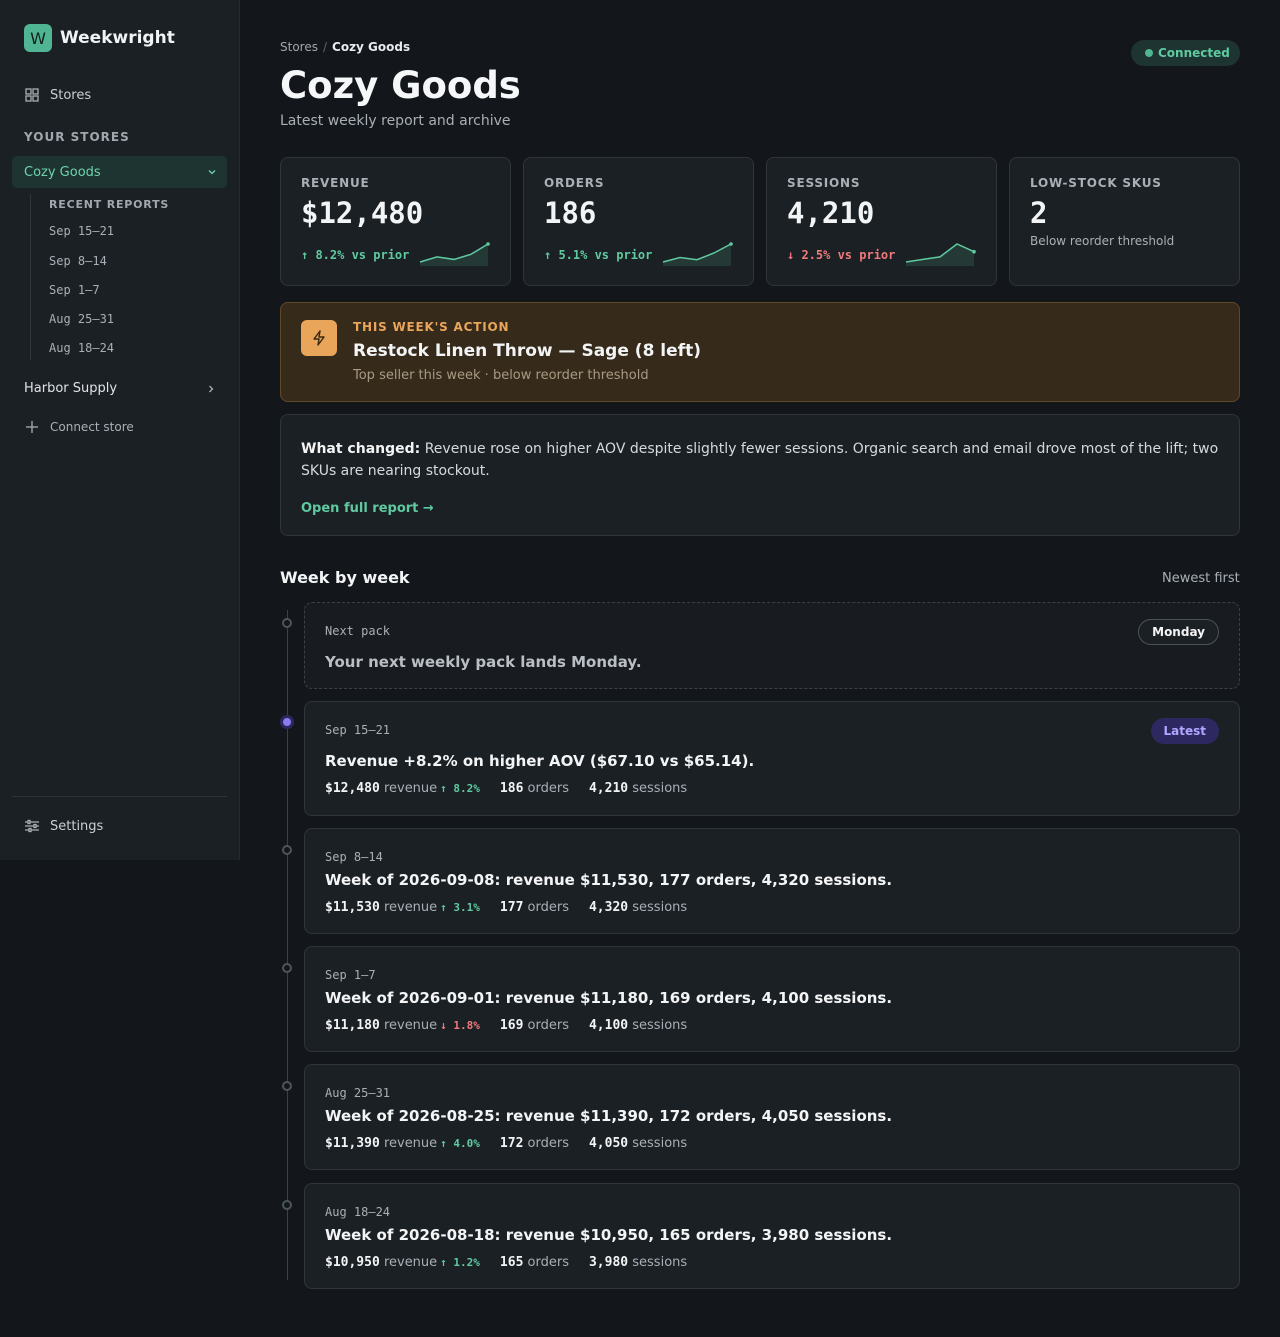  Describe the element at coordinates (358, 631) in the screenshot. I see `next-pack-label: Next pack` at that location.